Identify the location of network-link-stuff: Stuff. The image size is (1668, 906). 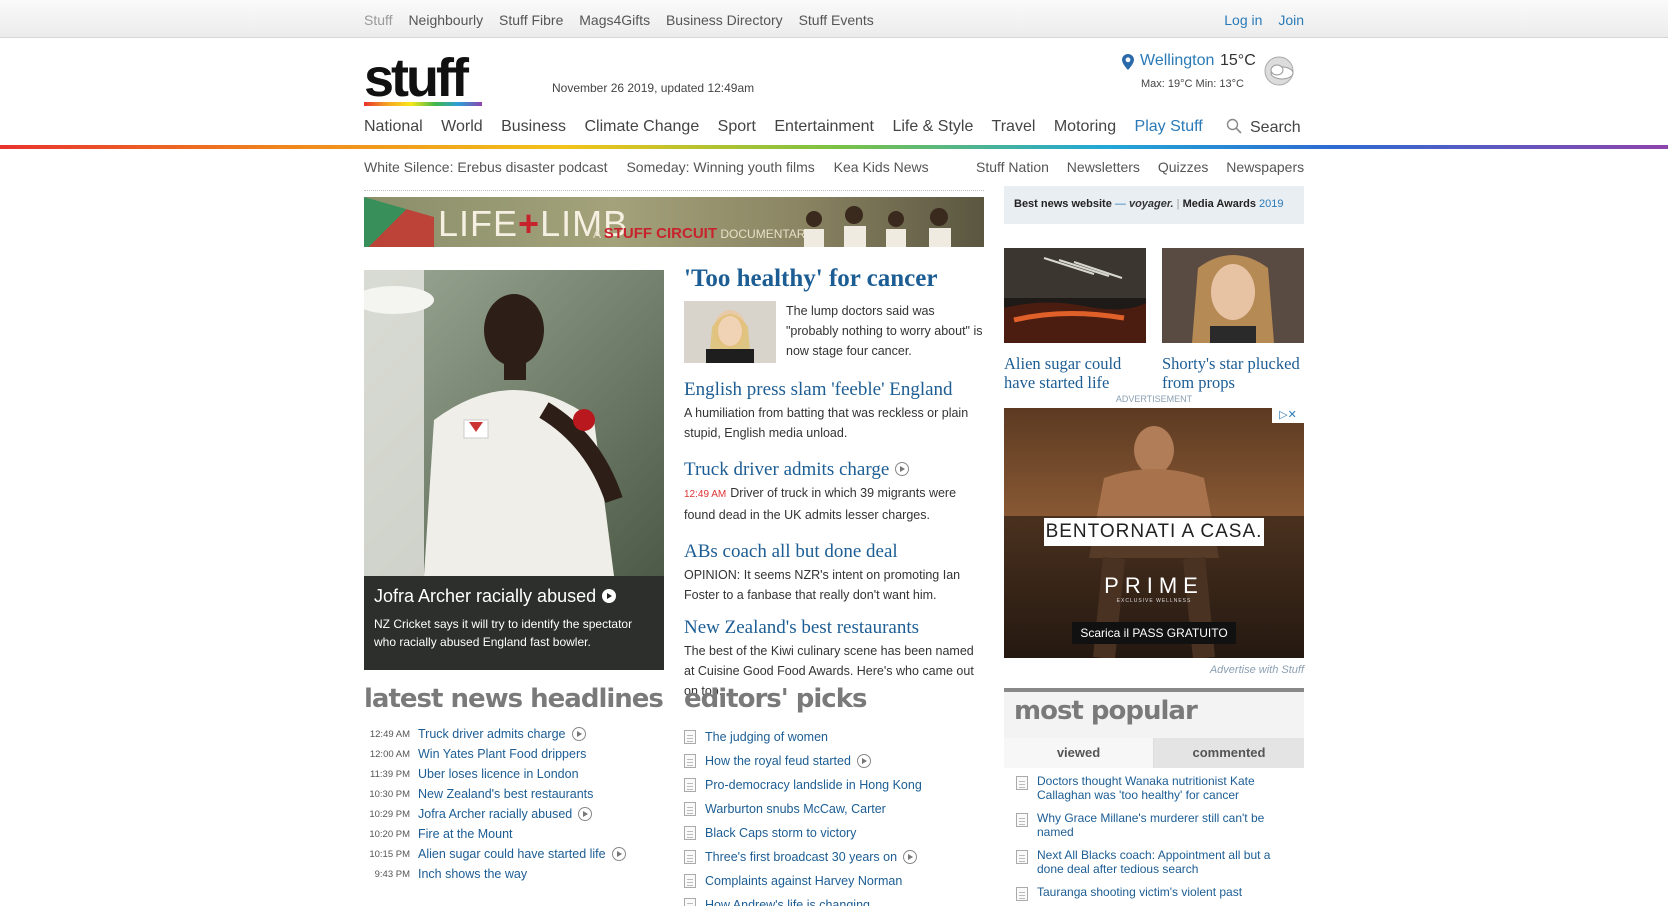
(378, 20).